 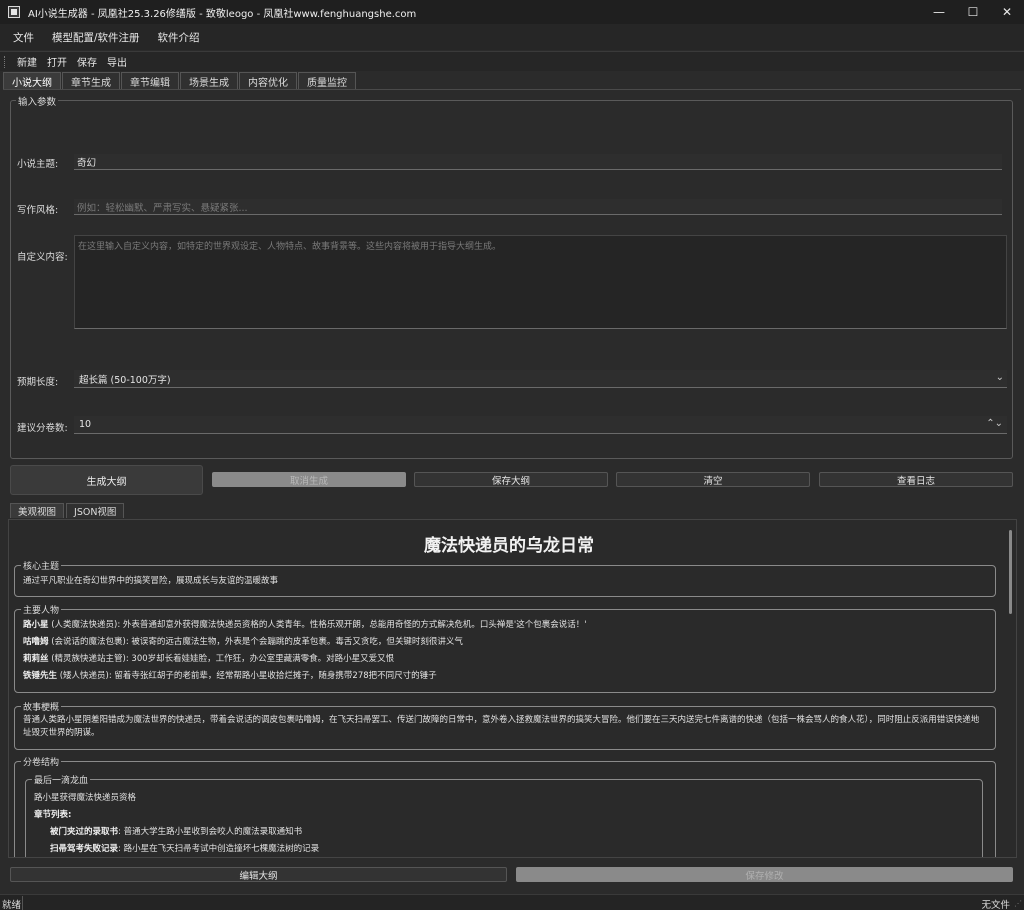 I want to click on view-tabs: 美观视图 JSON视图, so click(x=68, y=510).